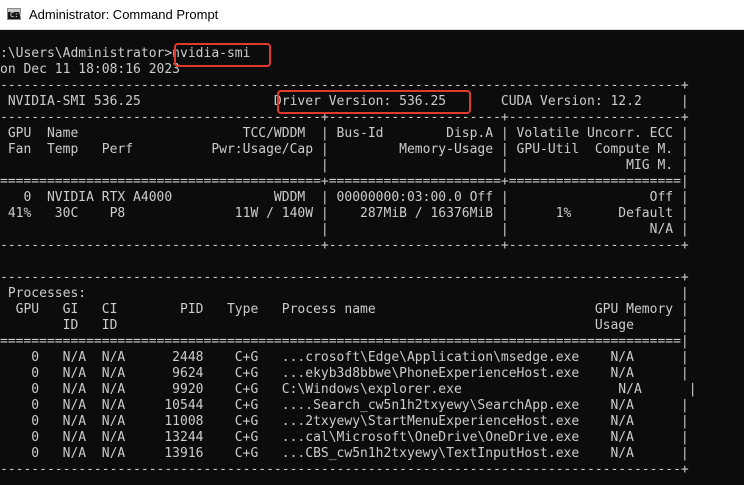 The width and height of the screenshot is (744, 485). I want to click on command-prompt-icon: C:\, so click(15, 14).